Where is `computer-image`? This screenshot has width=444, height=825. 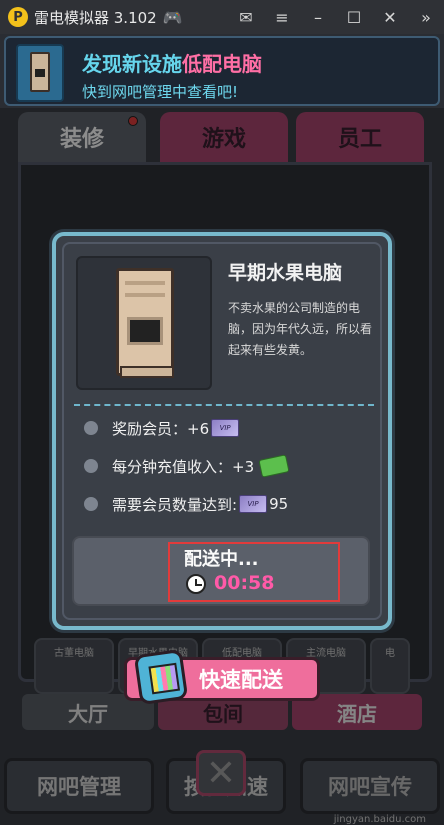 computer-image is located at coordinates (144, 323).